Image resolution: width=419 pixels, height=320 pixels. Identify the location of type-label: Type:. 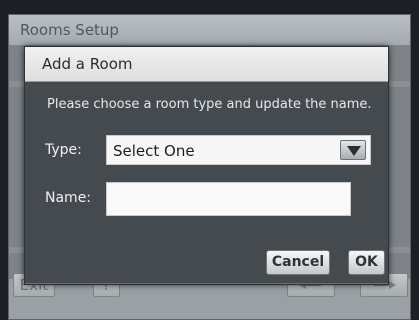
(63, 150).